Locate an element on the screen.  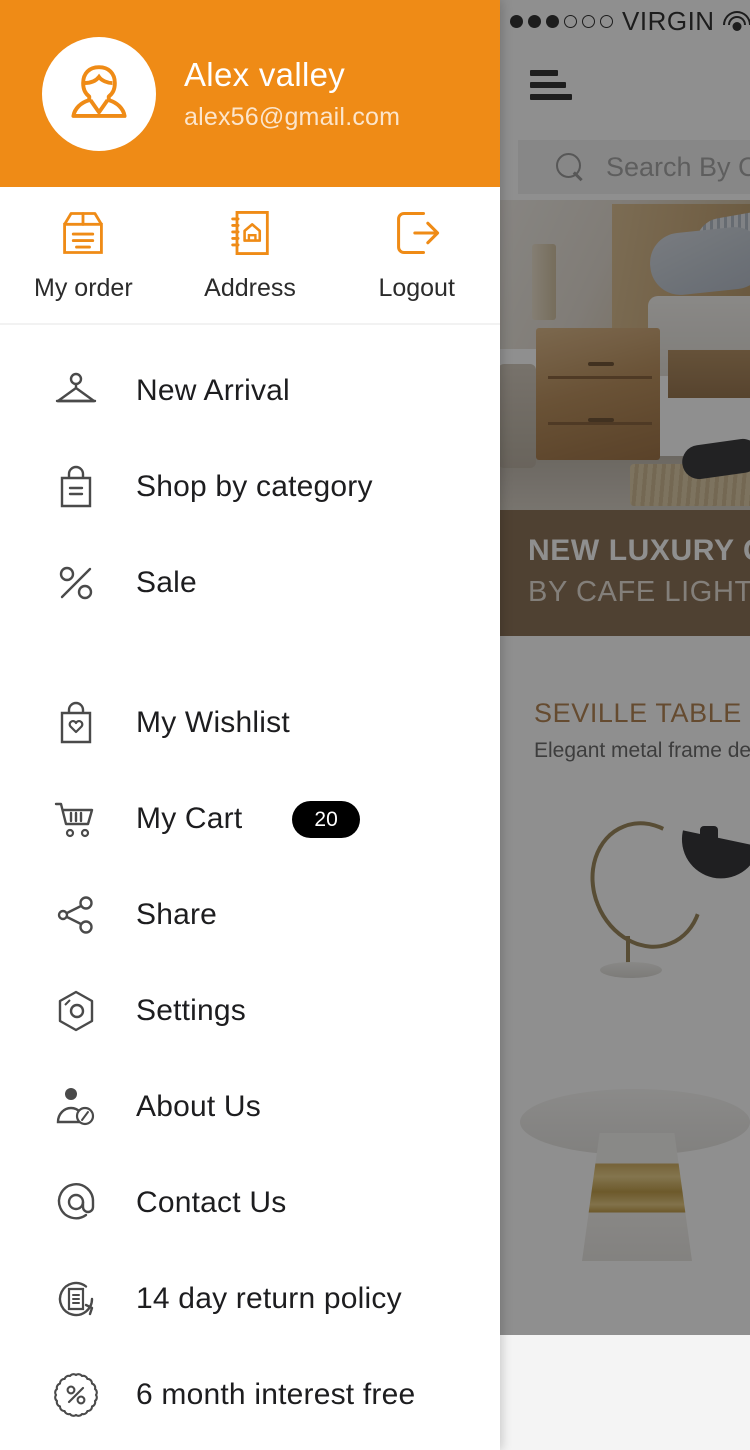
menu-item-label: 14 day return policy is located at coordinates (269, 1298).